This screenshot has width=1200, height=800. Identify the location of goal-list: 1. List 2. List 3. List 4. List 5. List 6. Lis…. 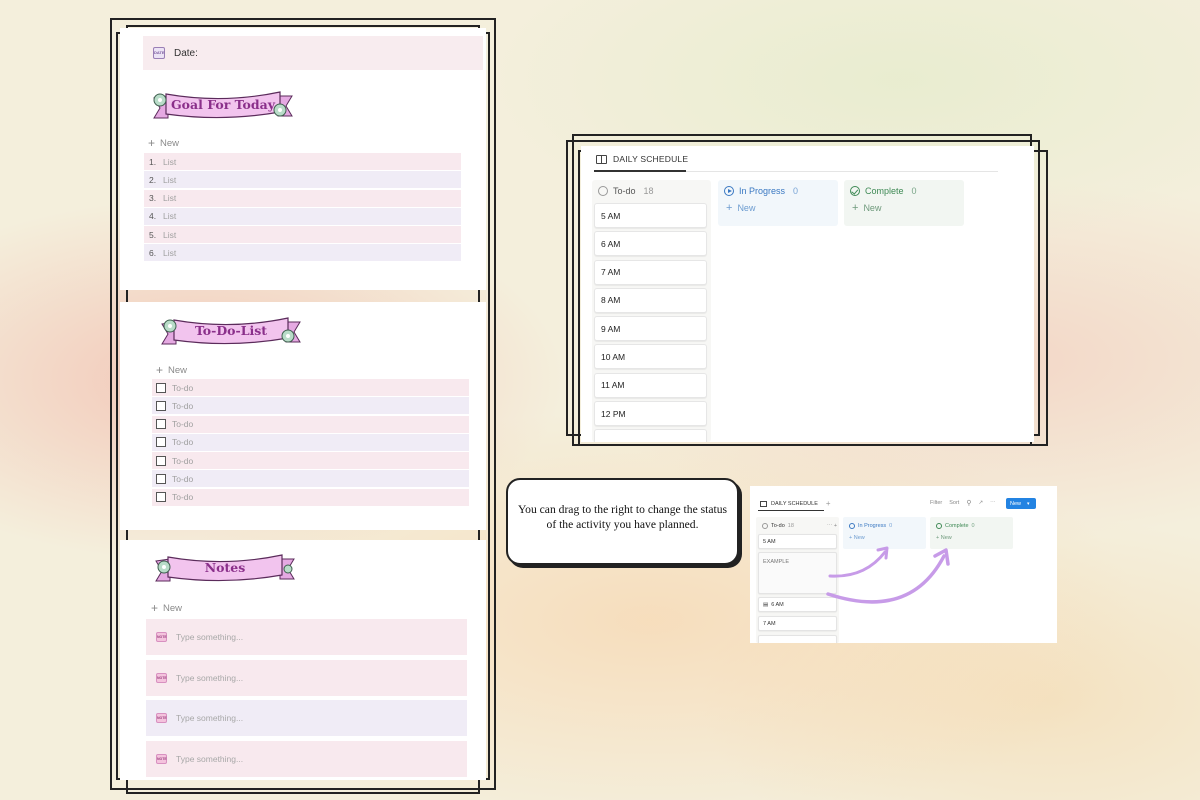
(302, 208).